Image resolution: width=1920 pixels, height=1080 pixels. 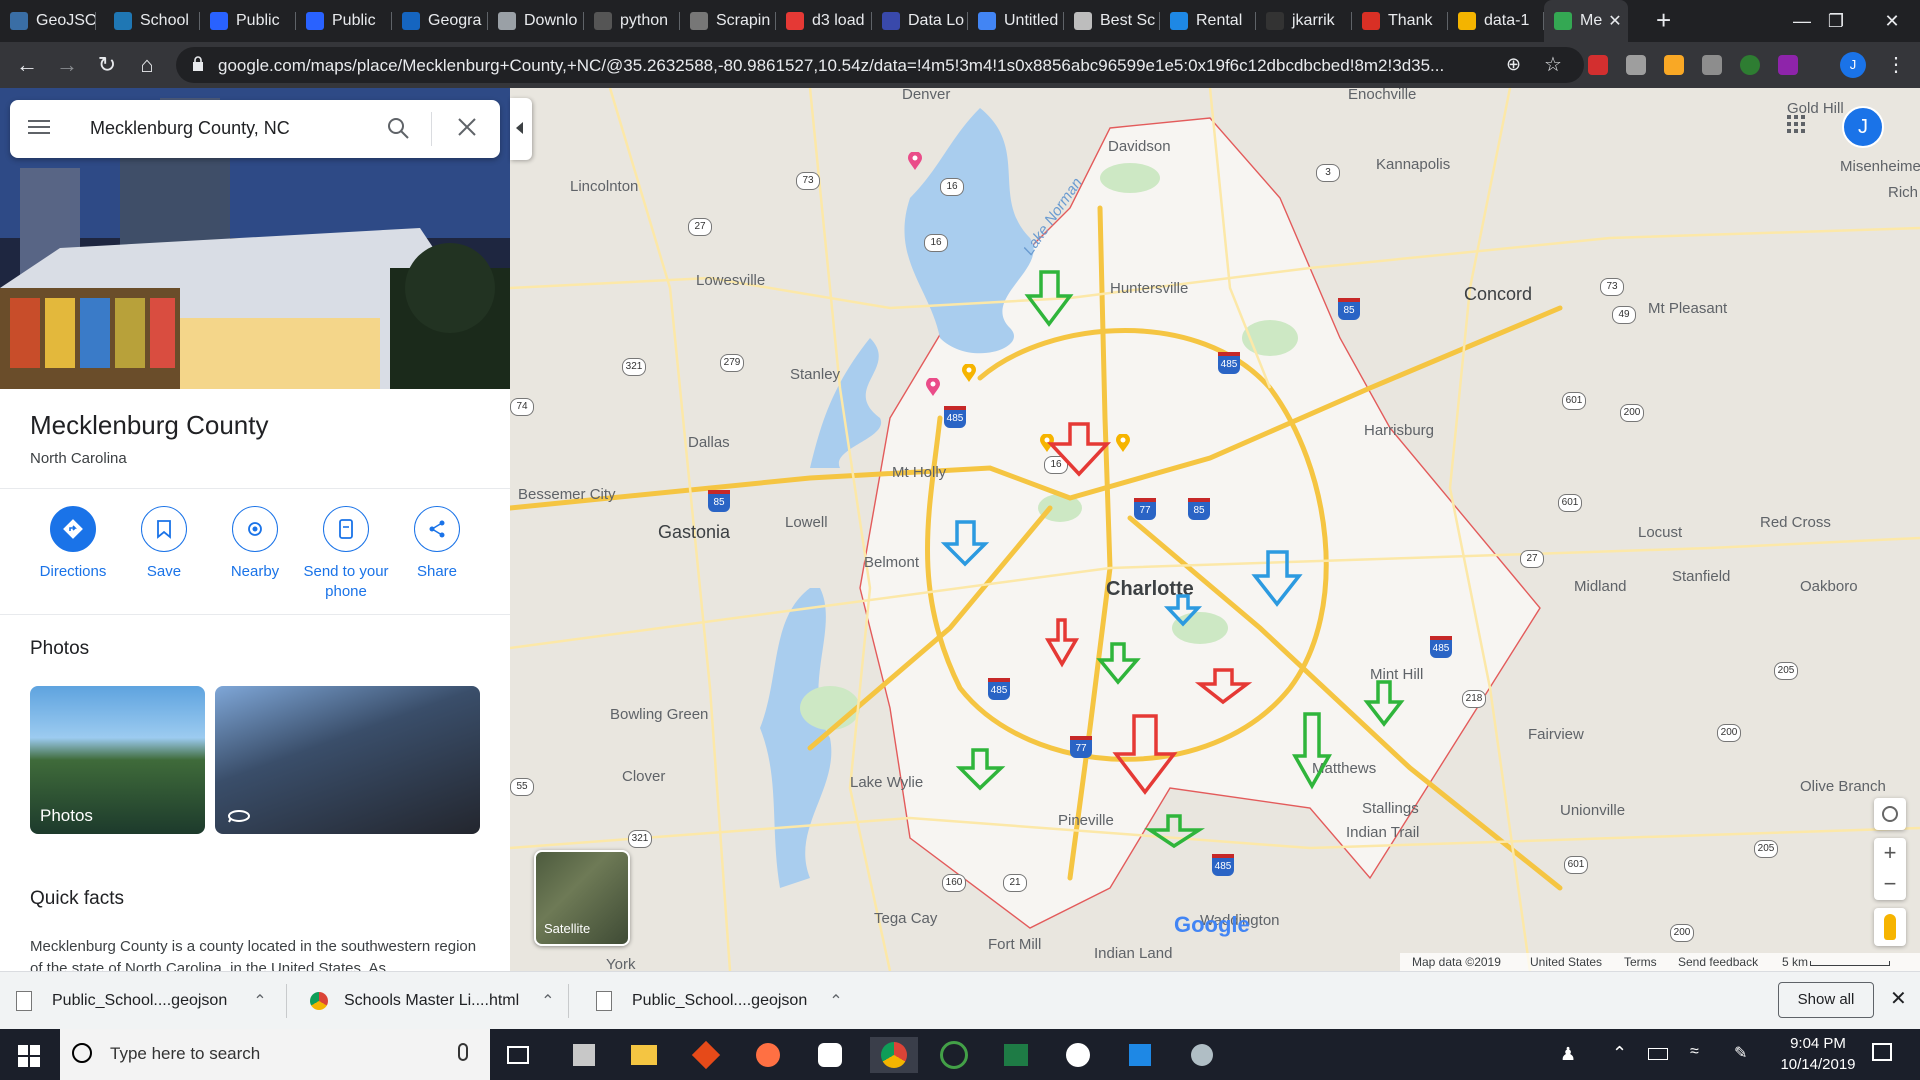 What do you see at coordinates (440, 21) in the screenshot?
I see `browser-tab: Geogra` at bounding box center [440, 21].